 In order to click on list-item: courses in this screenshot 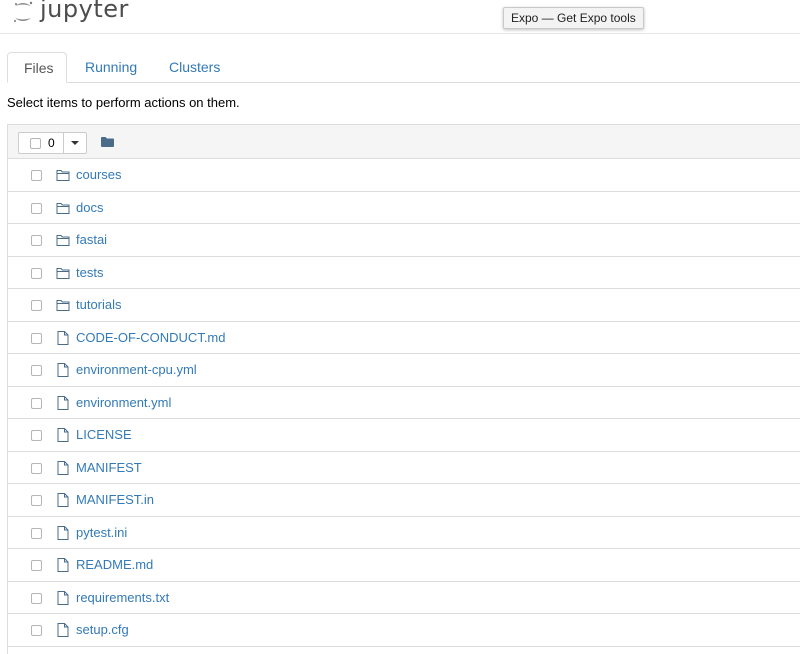, I will do `click(404, 175)`.